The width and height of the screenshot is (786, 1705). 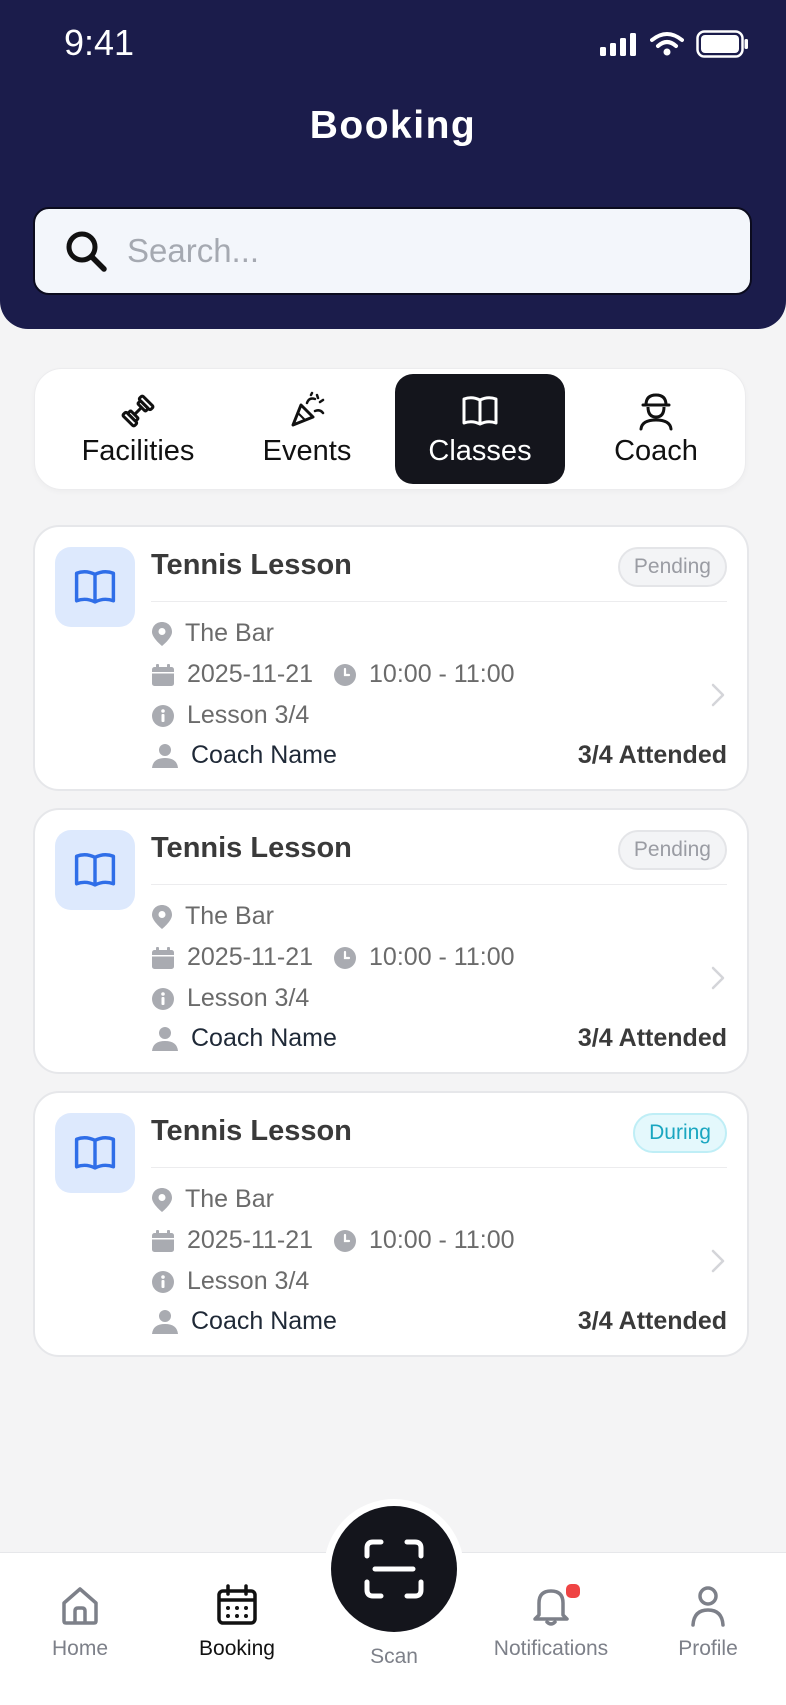 I want to click on nav-label: Home, so click(x=80, y=1648).